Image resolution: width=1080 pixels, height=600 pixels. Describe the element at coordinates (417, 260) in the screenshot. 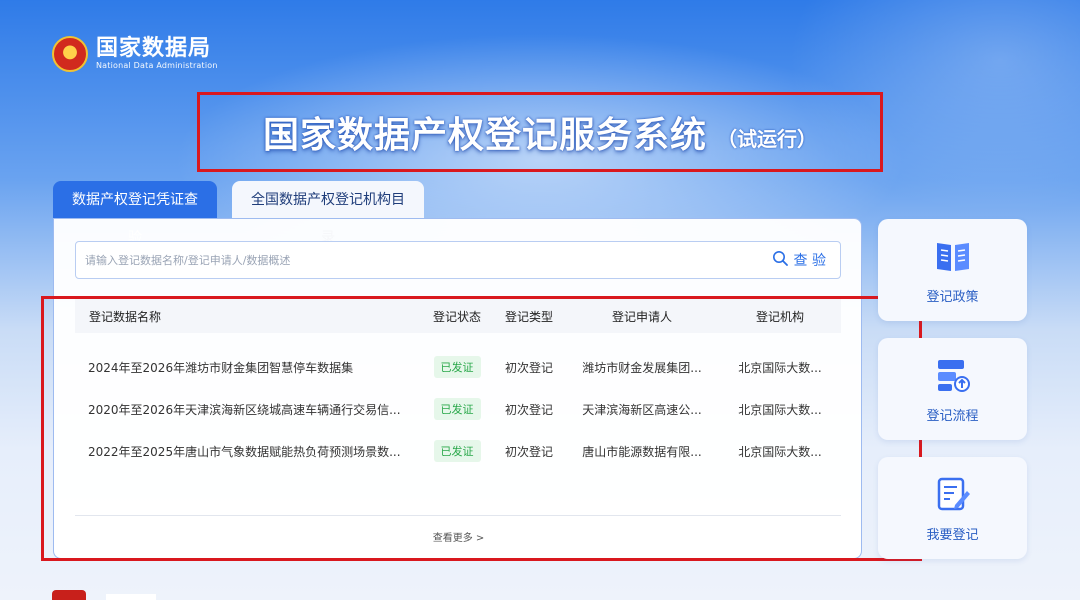

I see `search-input` at that location.